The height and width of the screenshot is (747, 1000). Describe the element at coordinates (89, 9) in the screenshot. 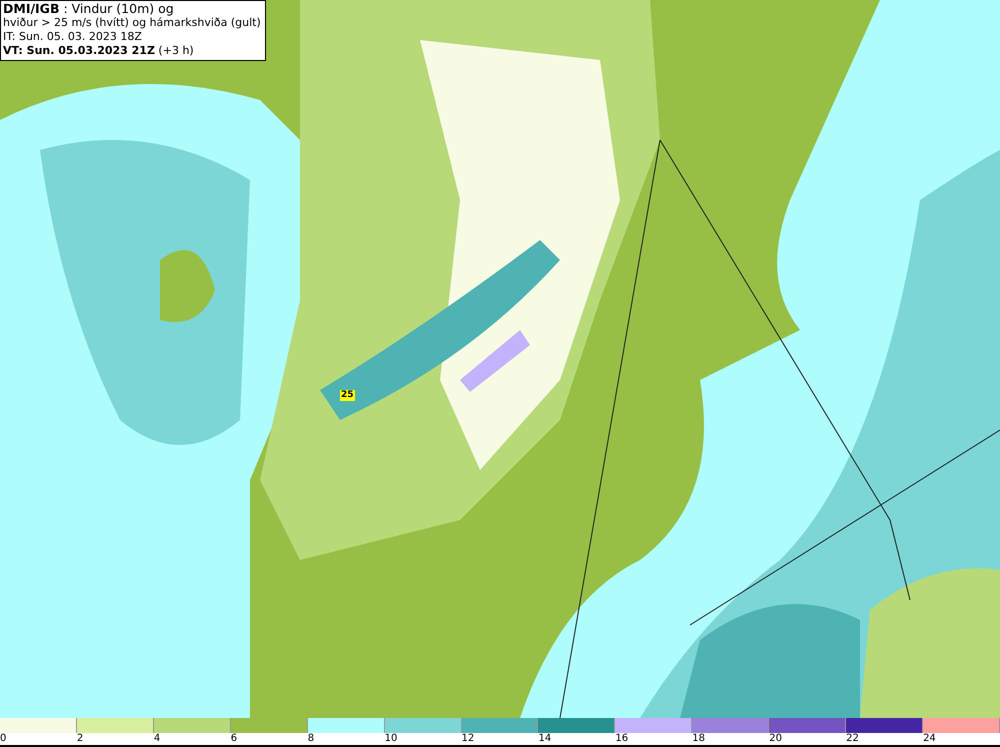

I see `header-line: DMI/IGB : Vindur (10m) og` at that location.